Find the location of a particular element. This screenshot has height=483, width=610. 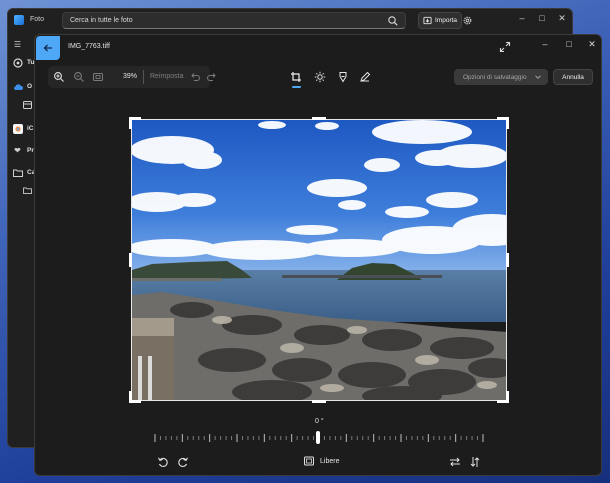

aspect-ratio-button: Libere is located at coordinates (321, 461).